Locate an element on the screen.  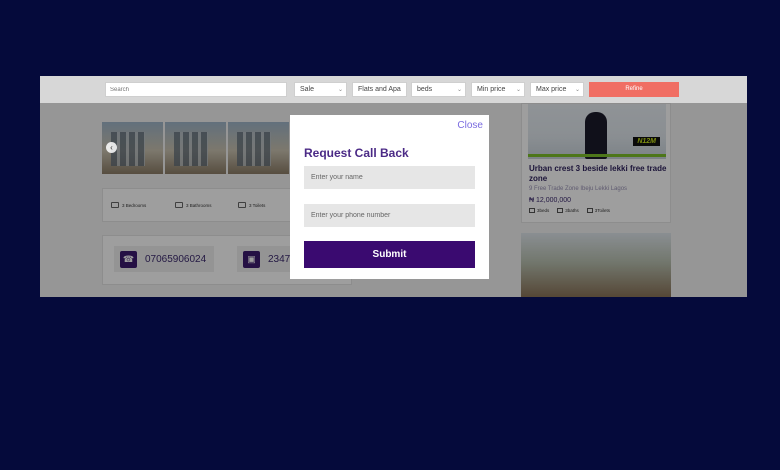
sale-type-select: Sale ⌄ is located at coordinates (320, 89).